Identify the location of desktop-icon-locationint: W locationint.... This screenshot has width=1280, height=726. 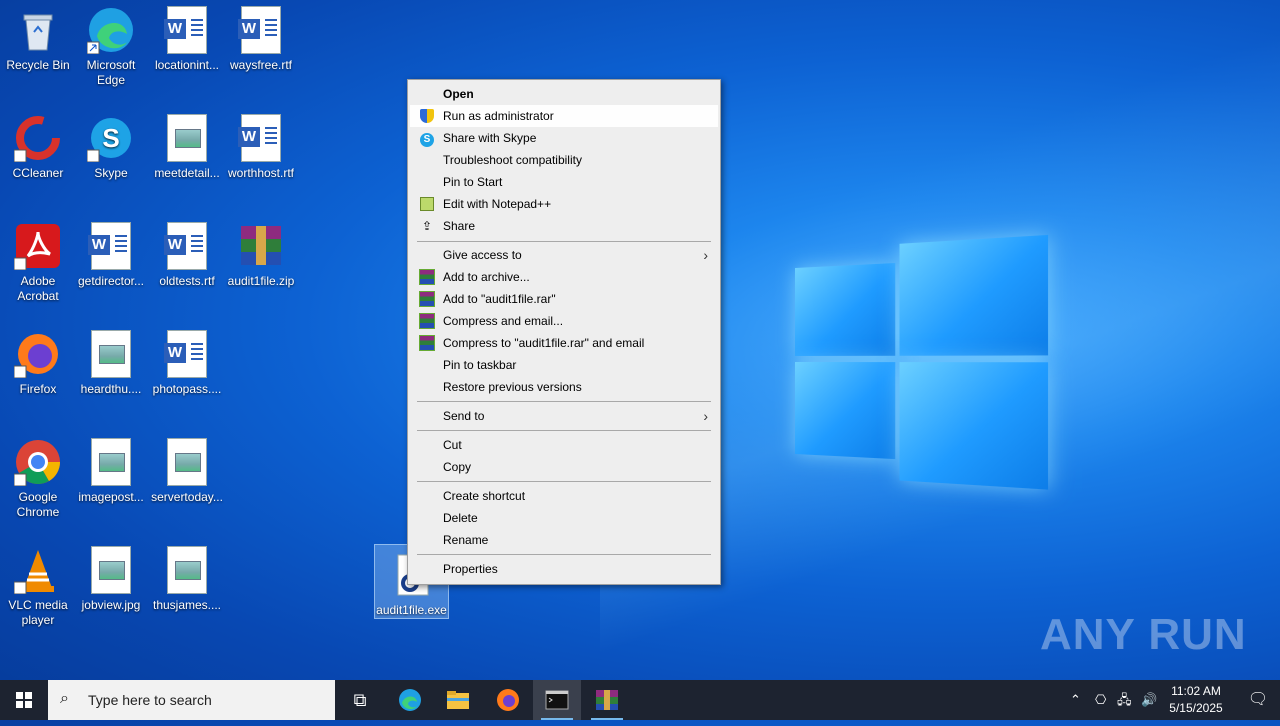
(187, 36).